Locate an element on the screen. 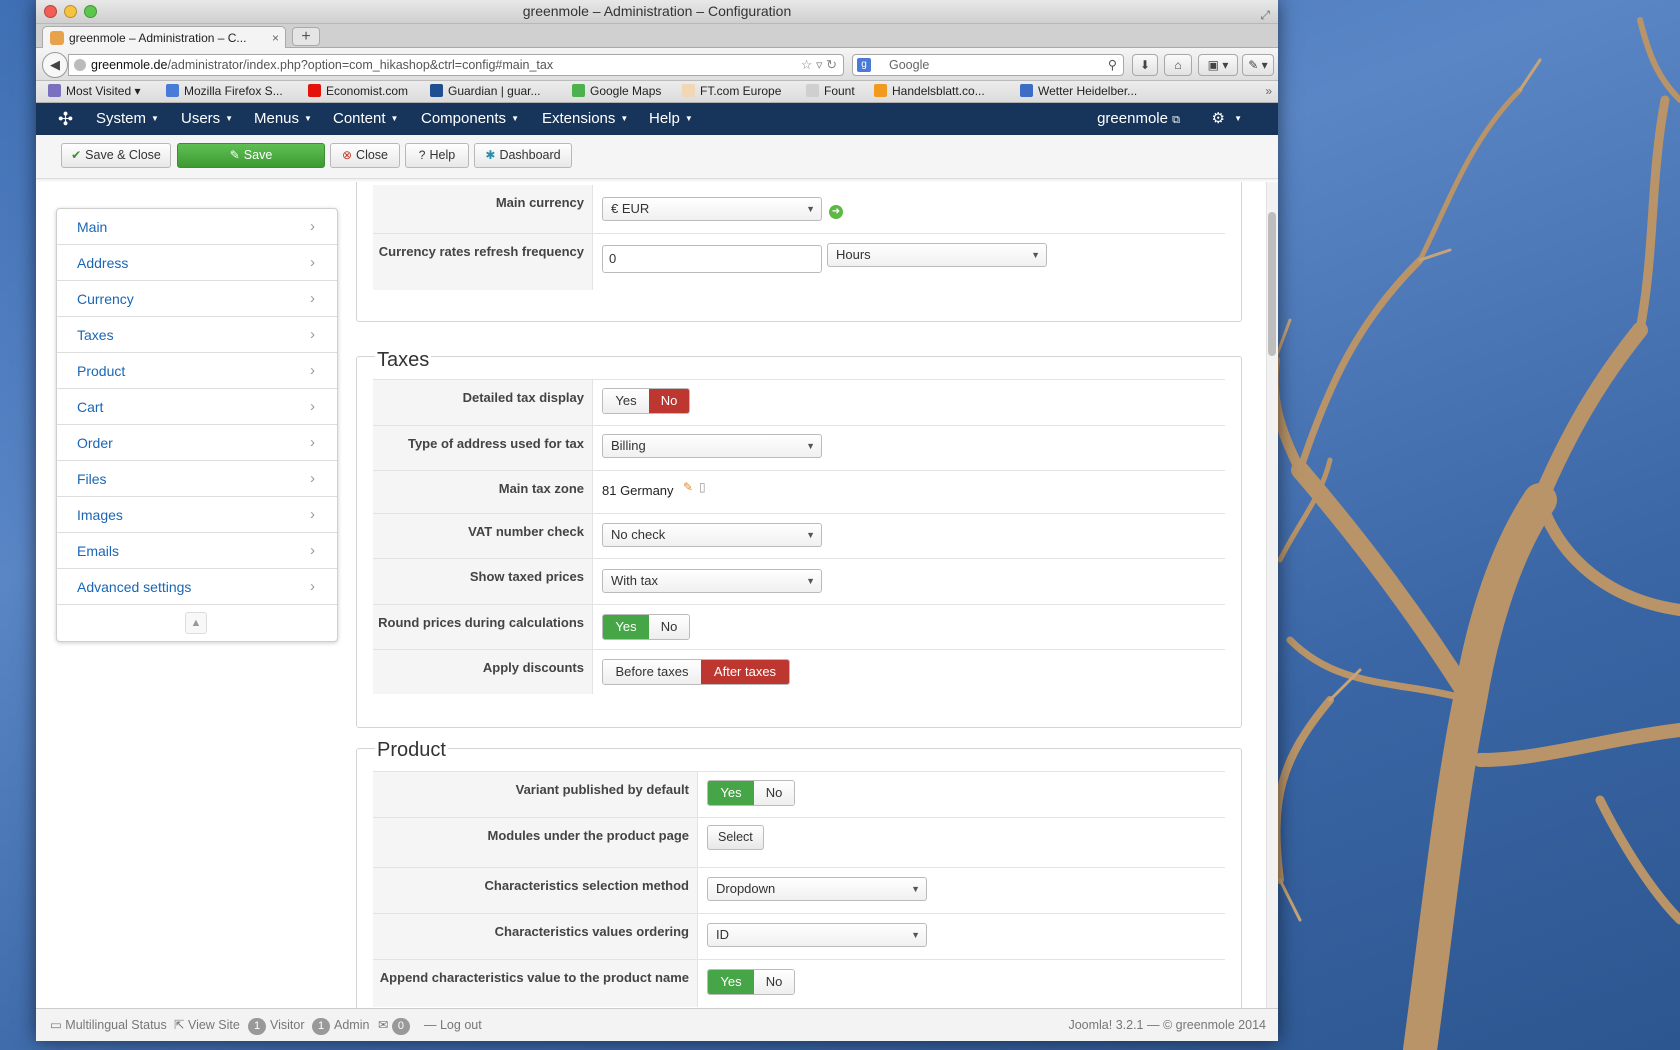 The width and height of the screenshot is (1680, 1050). values-ordering-select: ID ▼ is located at coordinates (817, 935).